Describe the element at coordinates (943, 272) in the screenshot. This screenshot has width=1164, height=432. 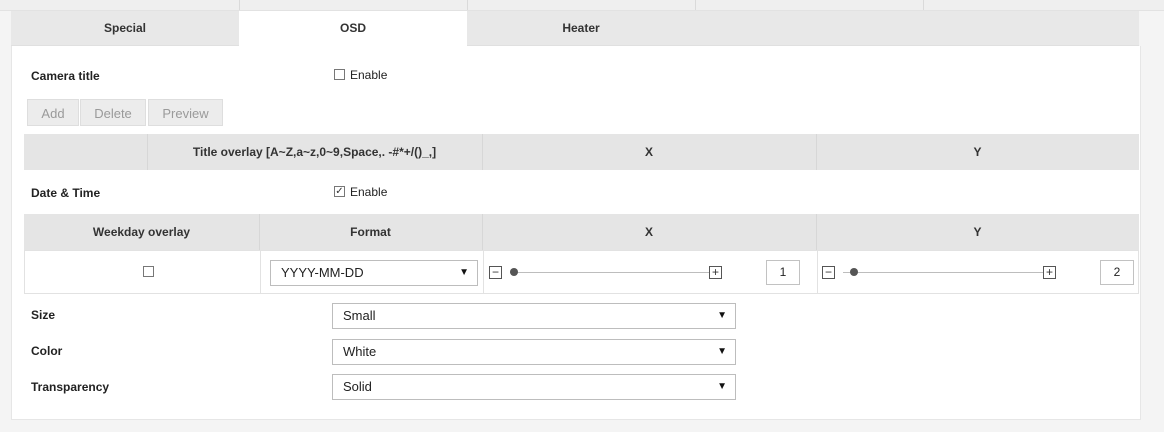
I see `y-slider-track` at that location.